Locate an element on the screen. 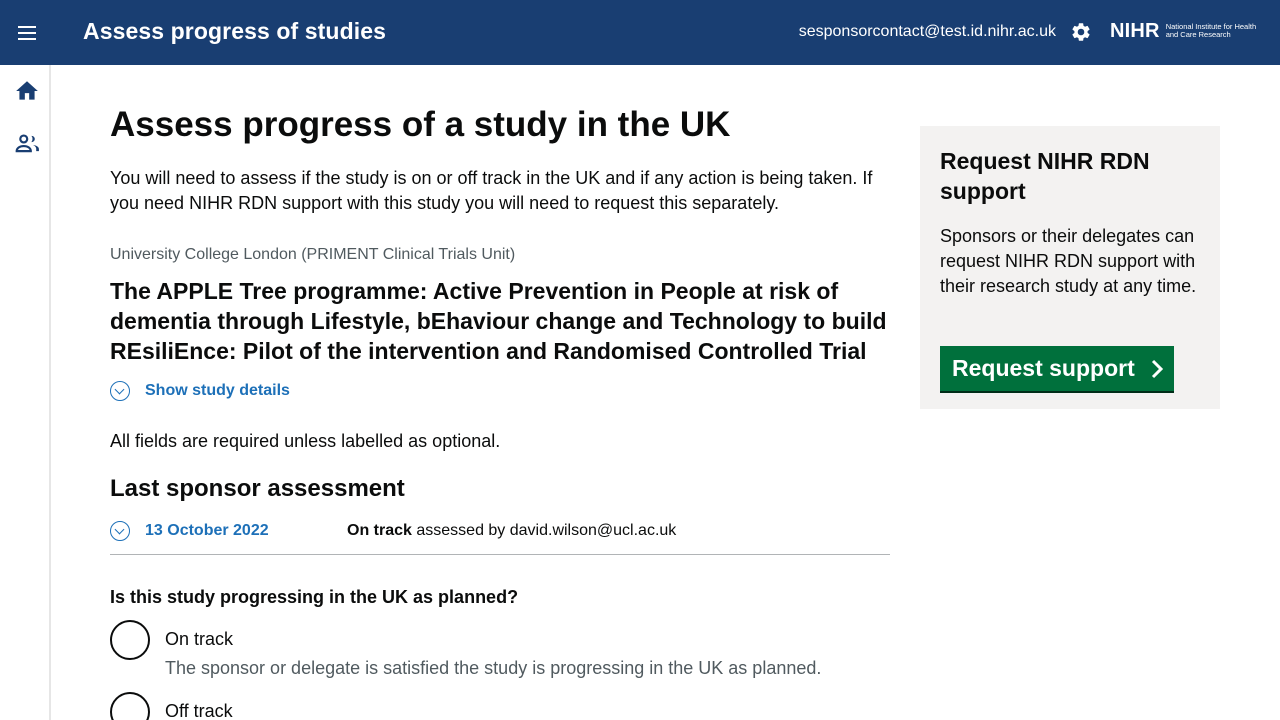 The width and height of the screenshot is (1280, 720). logo-word: NIHR is located at coordinates (1135, 30).